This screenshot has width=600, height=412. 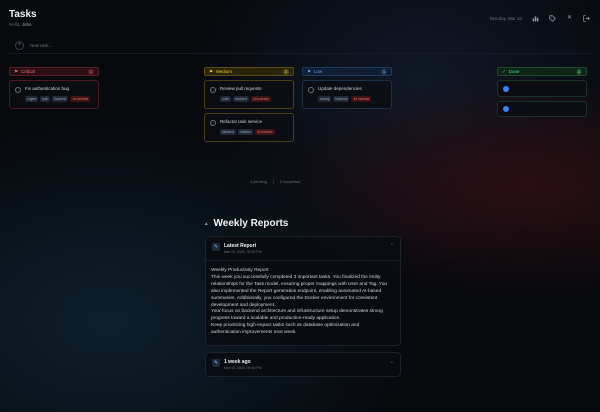 I want to click on report-date: Mar 10, 2025, 02:30 PM, so click(x=243, y=252).